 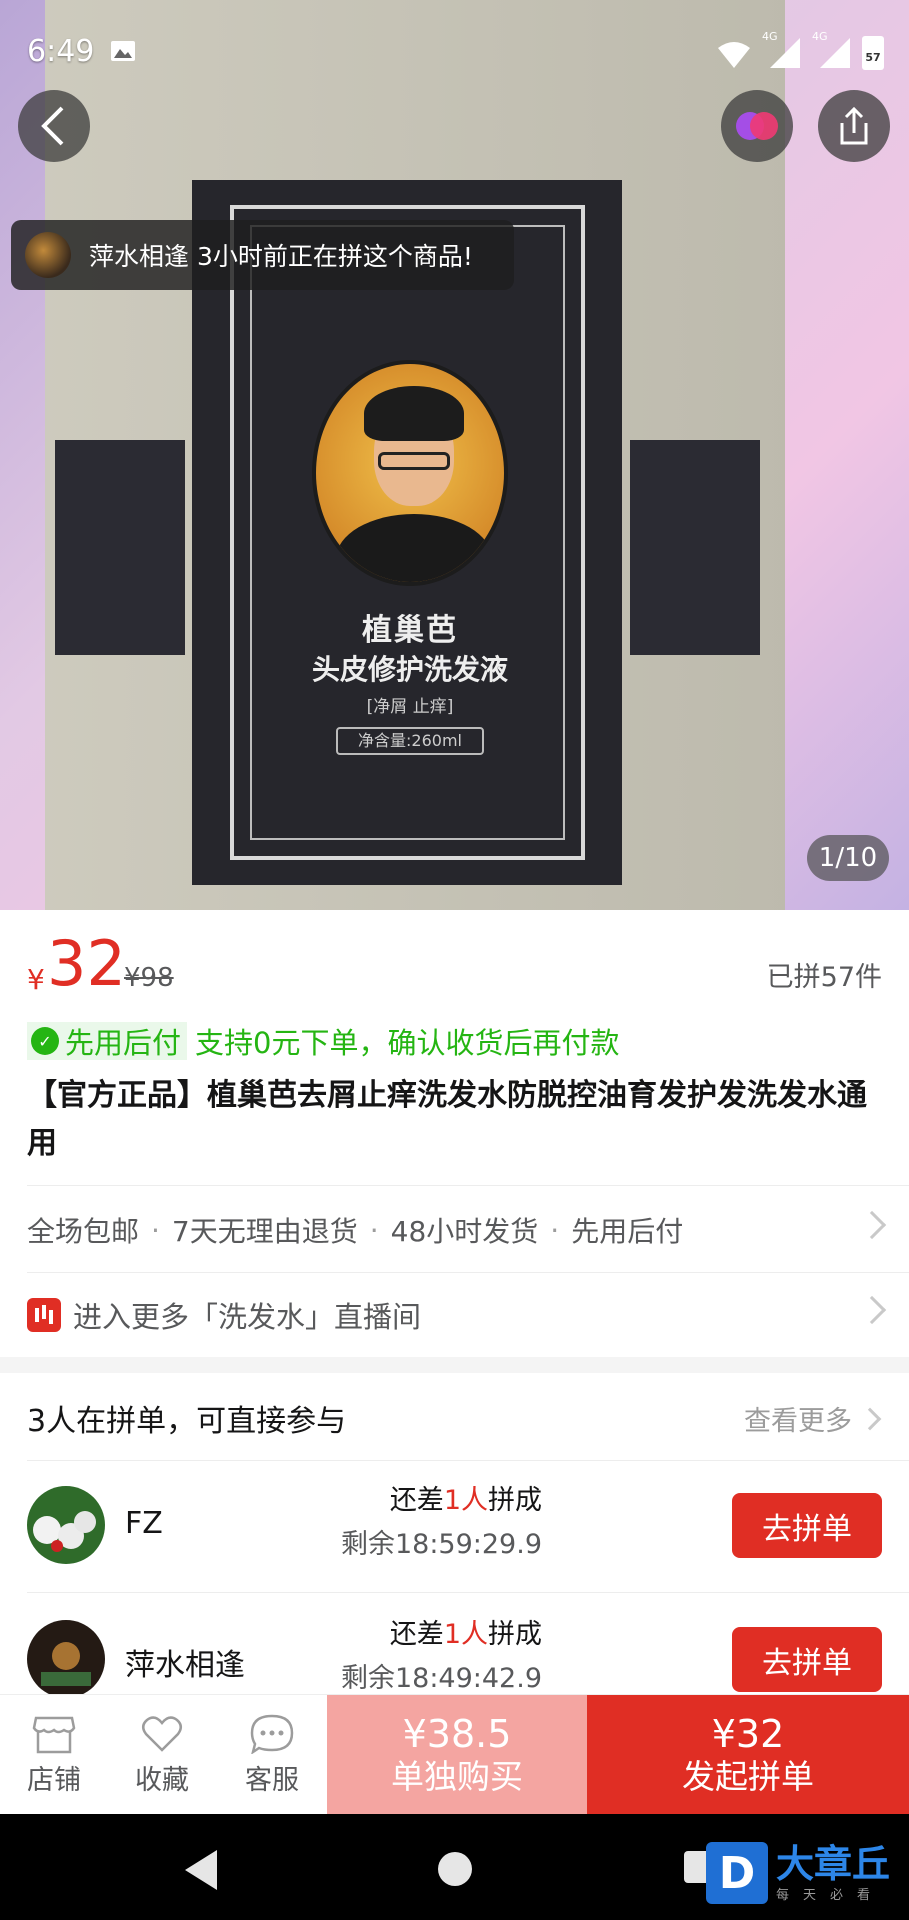 What do you see at coordinates (36, 979) in the screenshot?
I see `currency-symbol: ¥` at bounding box center [36, 979].